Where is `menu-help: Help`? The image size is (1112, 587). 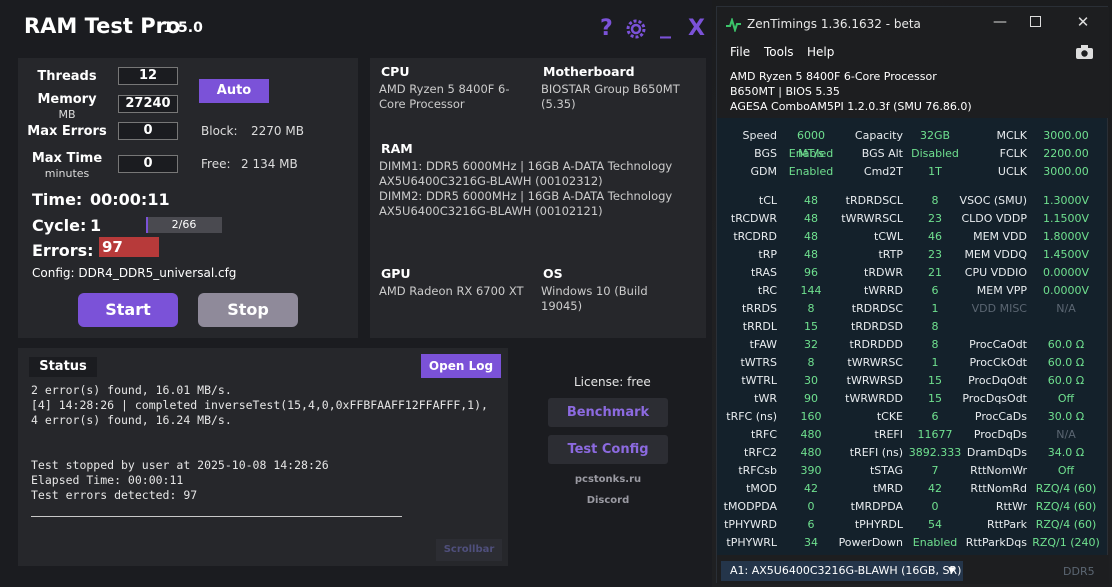
menu-help: Help is located at coordinates (820, 52).